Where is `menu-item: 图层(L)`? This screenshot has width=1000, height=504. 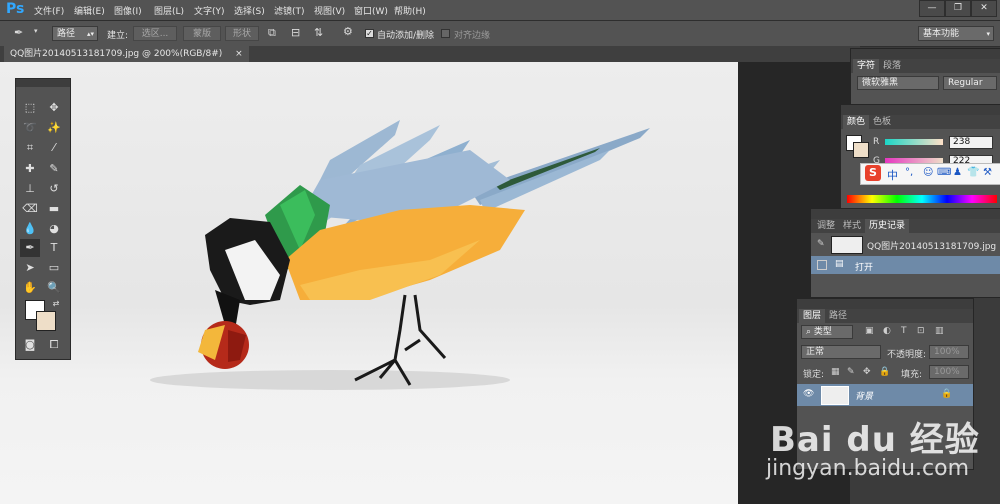 menu-item: 图层(L) is located at coordinates (169, 10).